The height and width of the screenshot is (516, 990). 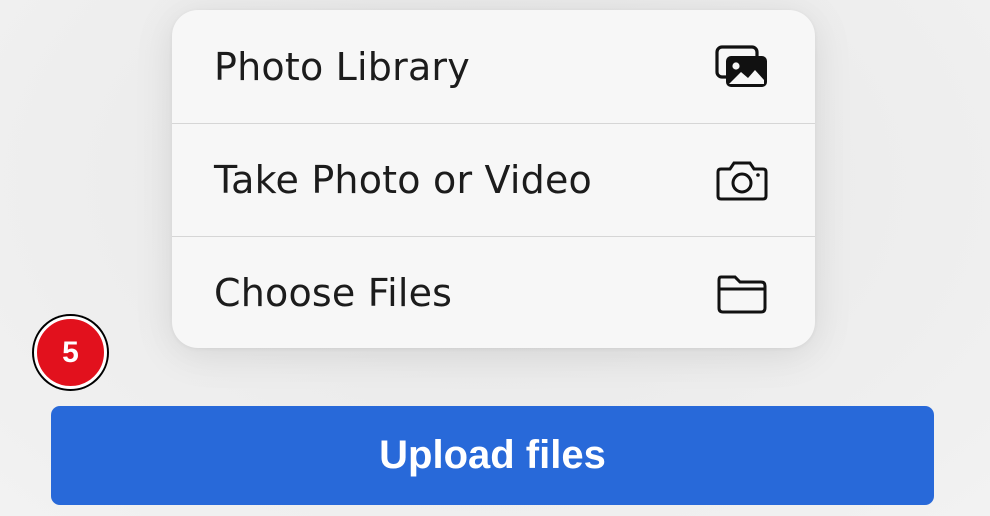 What do you see at coordinates (342, 66) in the screenshot?
I see `menu-item-label: Photo Library` at bounding box center [342, 66].